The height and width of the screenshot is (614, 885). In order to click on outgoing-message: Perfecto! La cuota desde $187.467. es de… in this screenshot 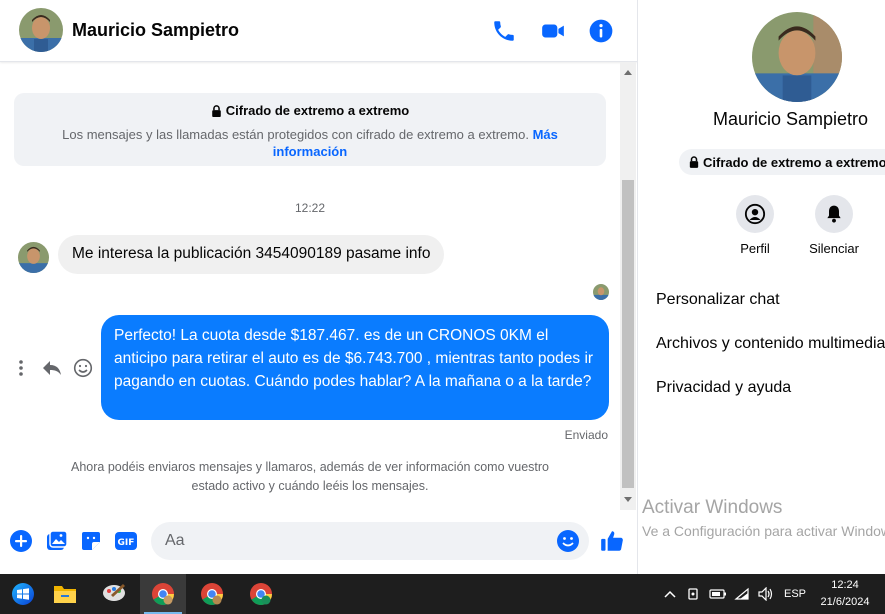, I will do `click(355, 367)`.